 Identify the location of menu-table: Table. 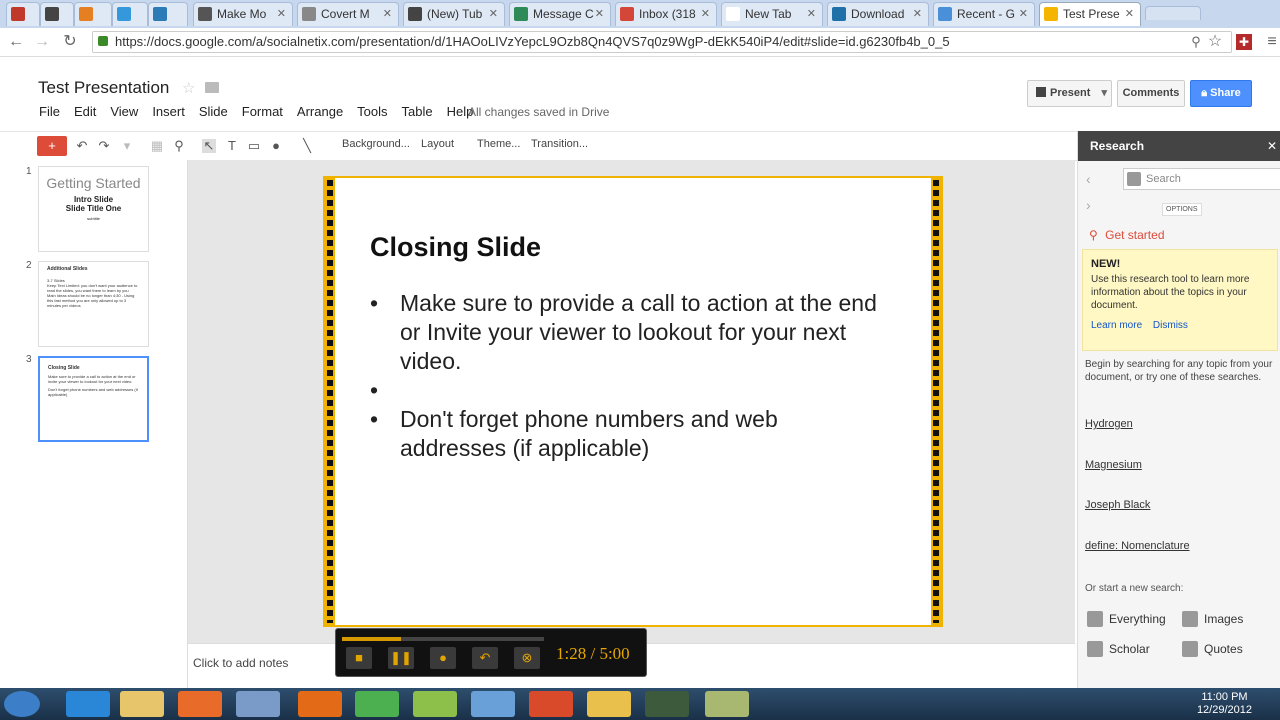
(417, 111).